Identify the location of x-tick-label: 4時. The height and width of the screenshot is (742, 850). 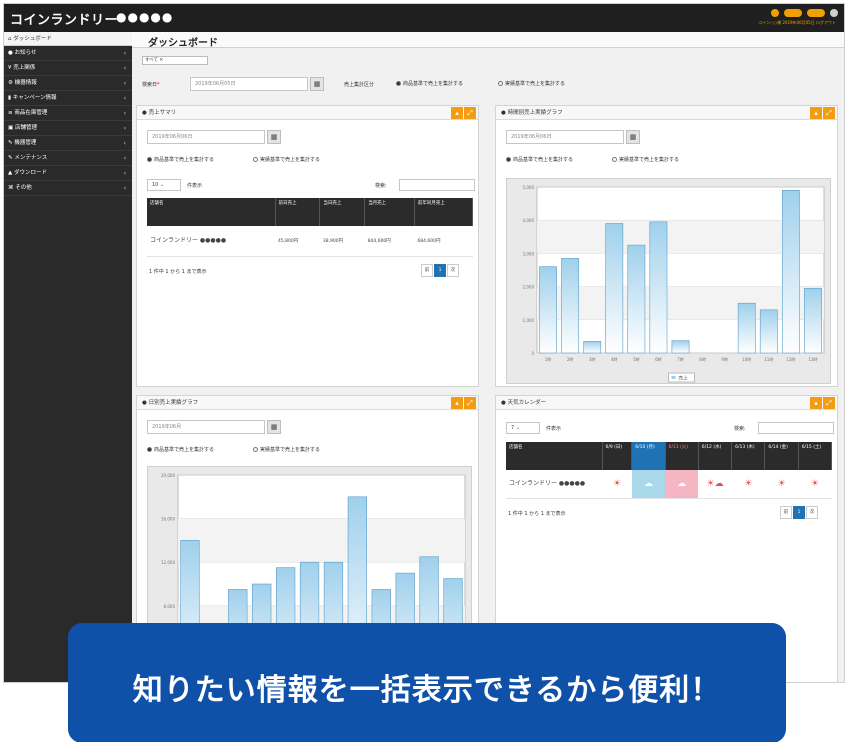
(614, 359).